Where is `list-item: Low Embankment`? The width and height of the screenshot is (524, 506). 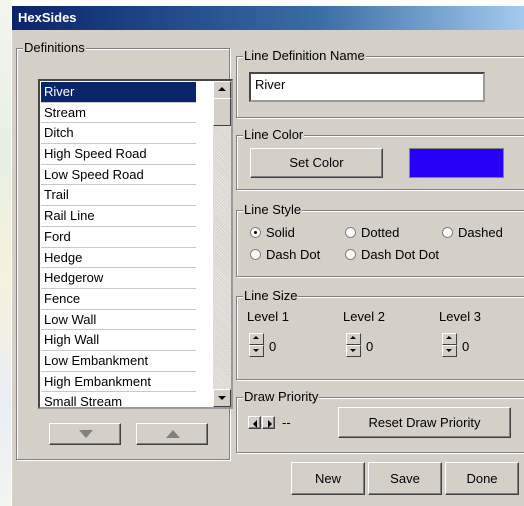
list-item: Low Embankment is located at coordinates (118, 361).